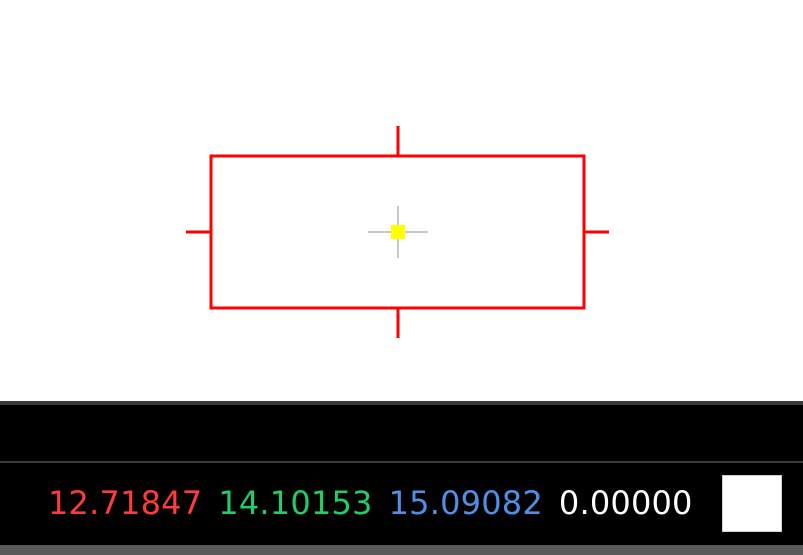 Image resolution: width=803 pixels, height=555 pixels. What do you see at coordinates (295, 503) in the screenshot?
I see `y-coordinate: 14.10153` at bounding box center [295, 503].